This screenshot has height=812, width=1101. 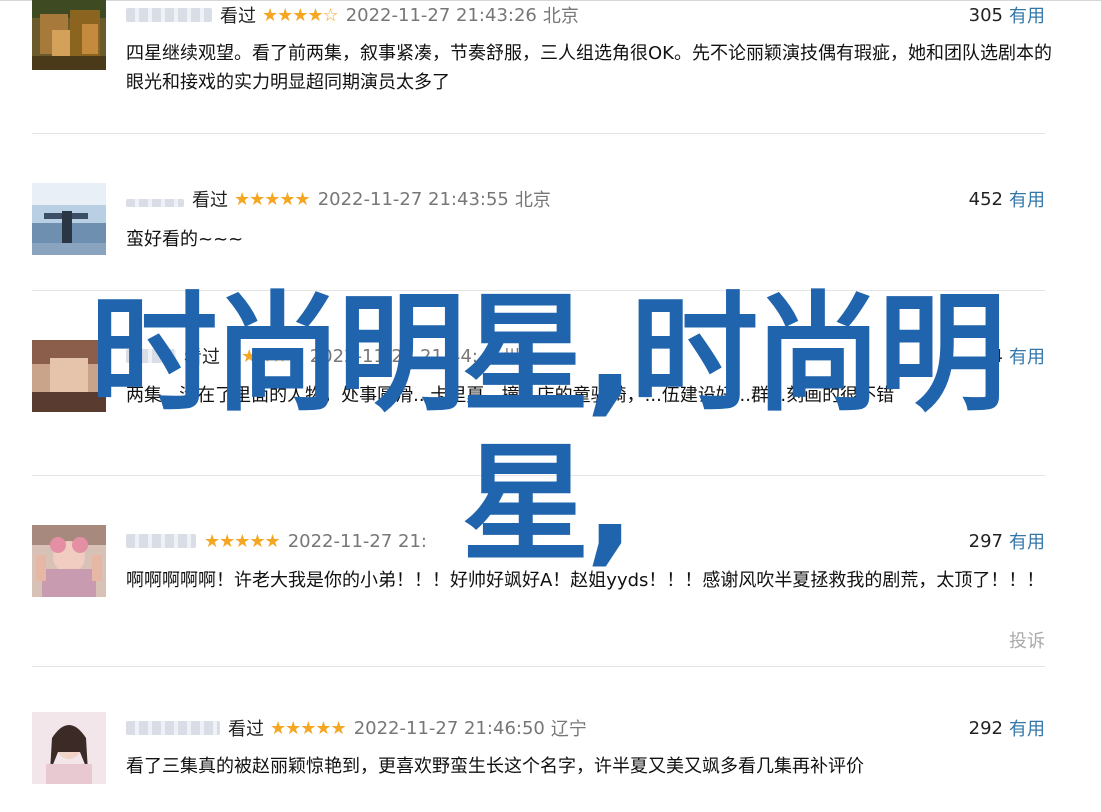 I want to click on comment-meta: ★★★★★ 2022-11-27 21:, so click(x=279, y=541).